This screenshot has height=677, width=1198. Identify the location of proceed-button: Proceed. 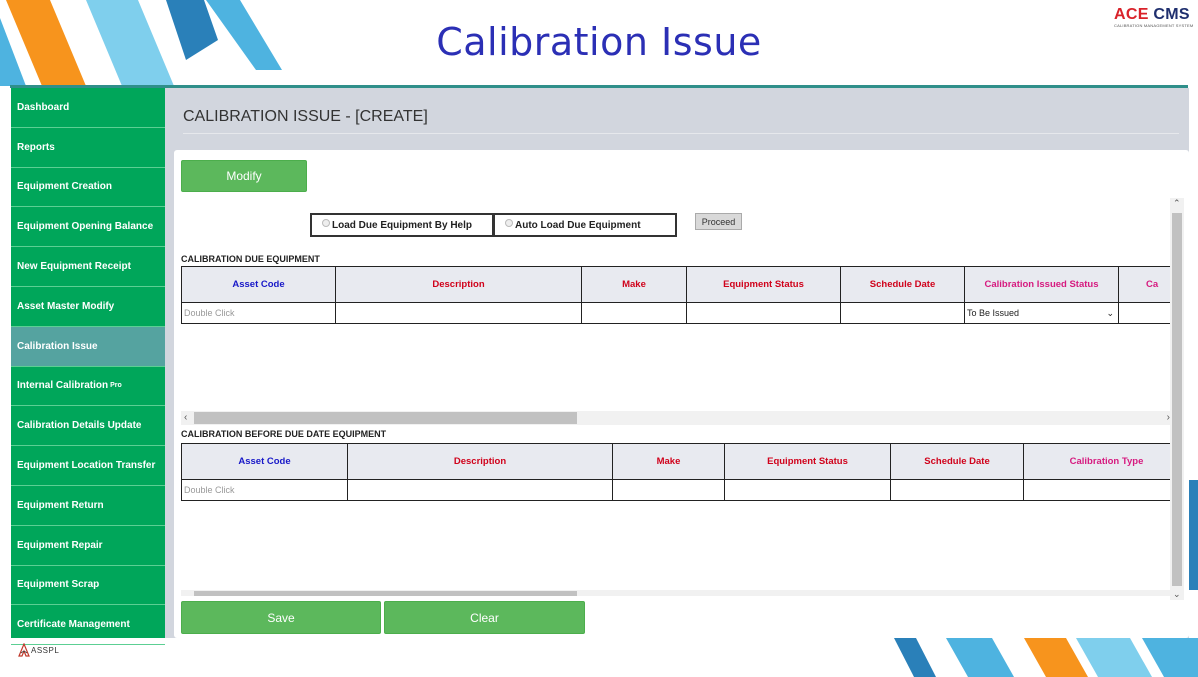
(718, 221).